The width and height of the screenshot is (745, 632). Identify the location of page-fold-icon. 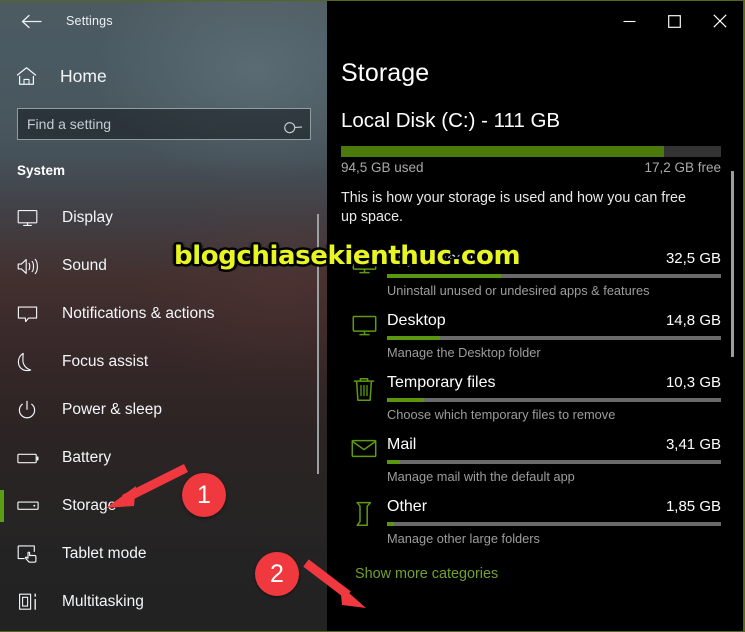
(364, 522).